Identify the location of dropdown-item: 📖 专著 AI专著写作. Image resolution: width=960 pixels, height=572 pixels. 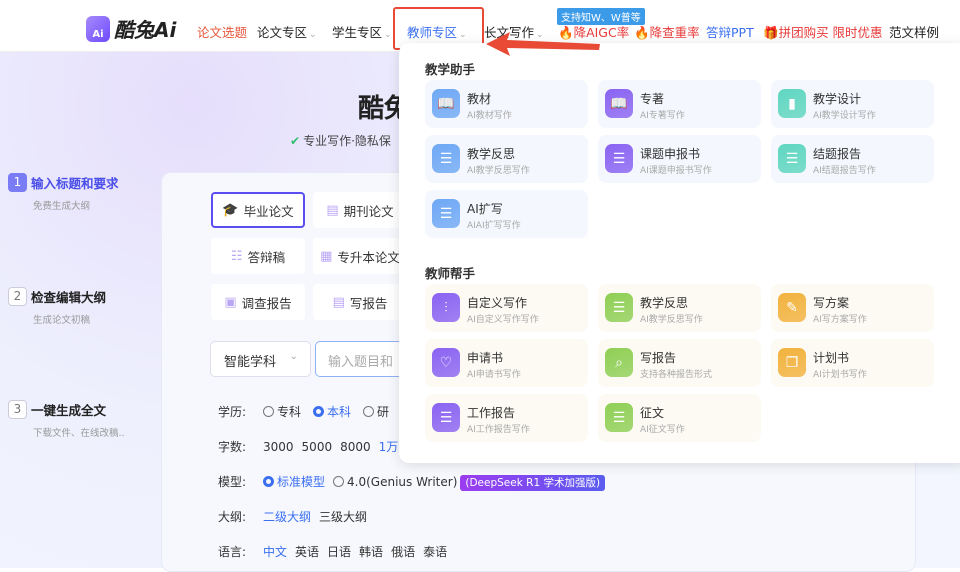
(679, 104).